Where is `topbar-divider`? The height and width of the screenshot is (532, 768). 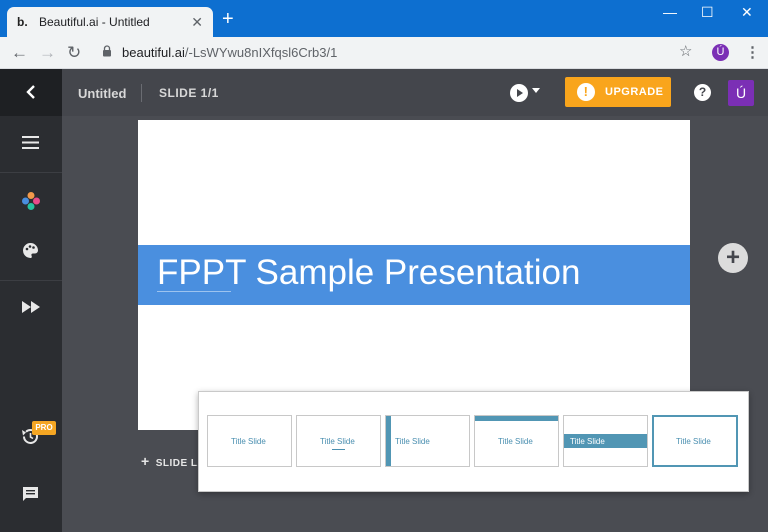 topbar-divider is located at coordinates (141, 93).